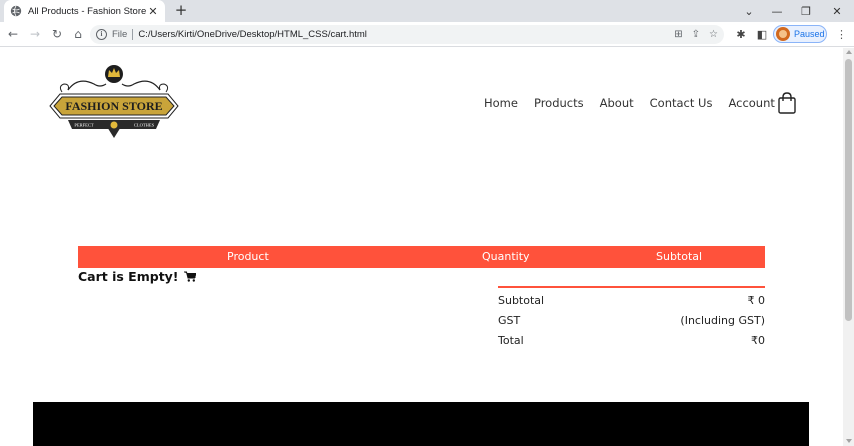  Describe the element at coordinates (783, 34) in the screenshot. I see `avatar` at that location.